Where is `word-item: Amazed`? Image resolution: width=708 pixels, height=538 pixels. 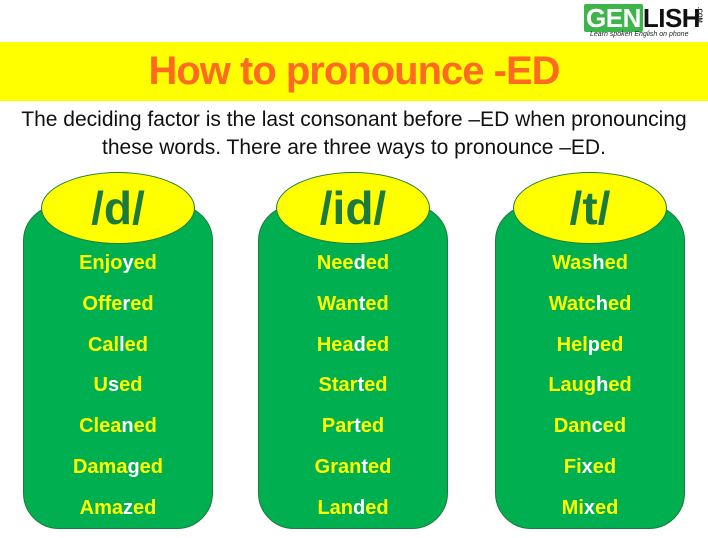 word-item: Amazed is located at coordinates (118, 517).